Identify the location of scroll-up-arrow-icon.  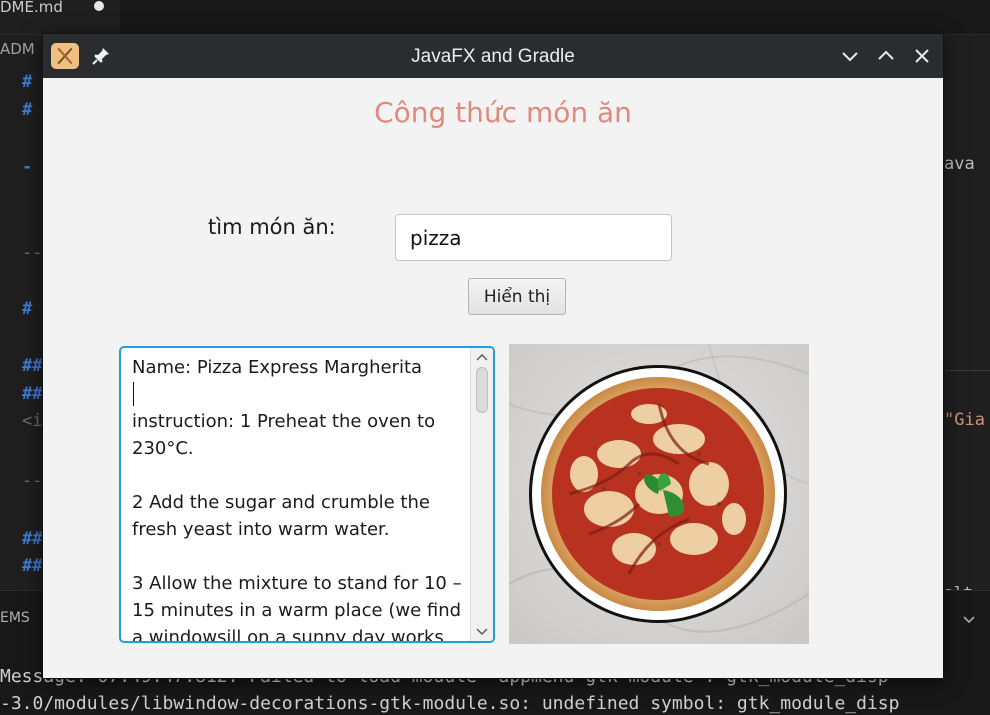
(482, 357).